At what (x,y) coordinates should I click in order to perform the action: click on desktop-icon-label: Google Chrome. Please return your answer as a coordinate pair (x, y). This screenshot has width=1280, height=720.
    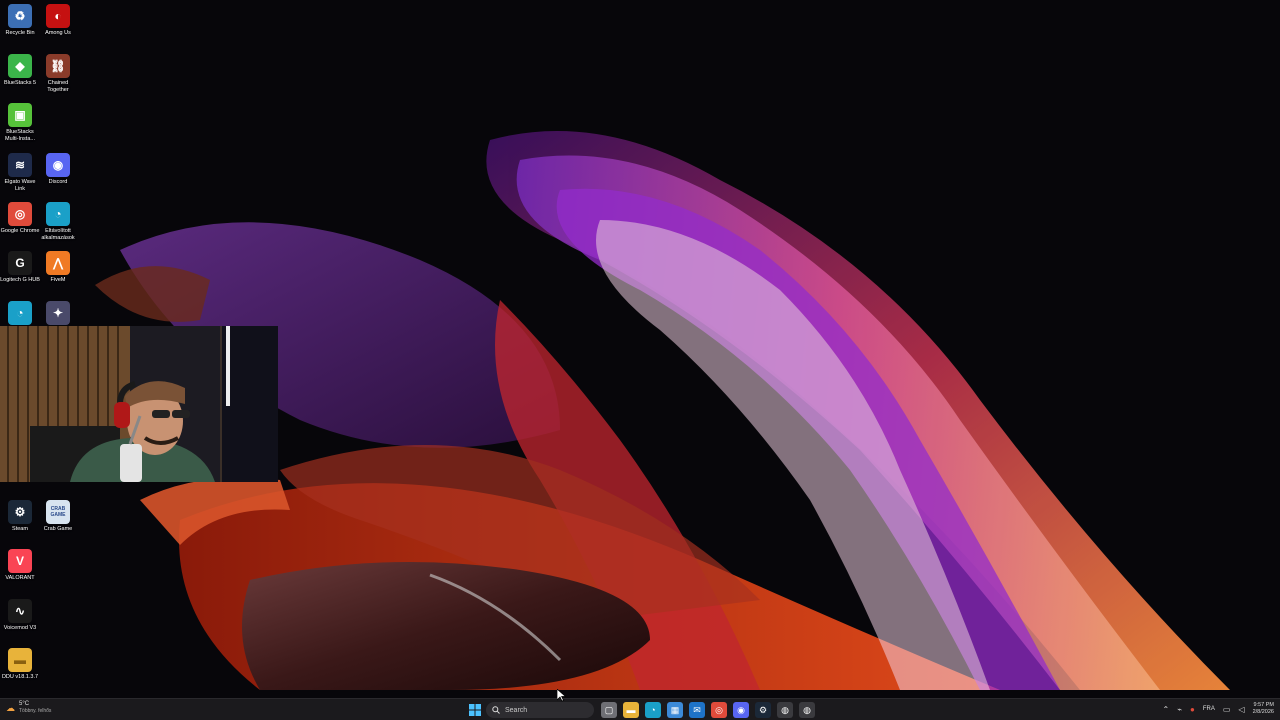
    Looking at the image, I should click on (20, 231).